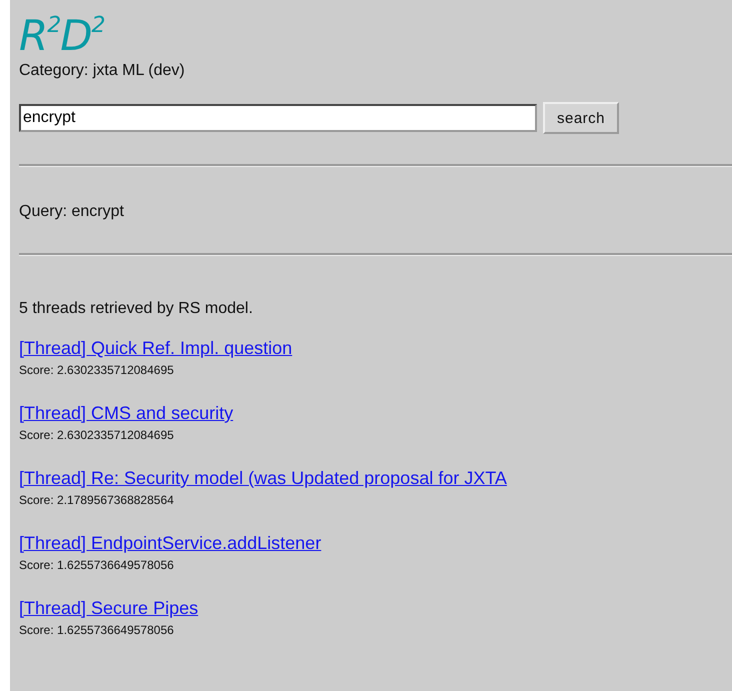  What do you see at coordinates (170, 543) in the screenshot?
I see `thread-link: [Thread] EndpointService.addListener` at bounding box center [170, 543].